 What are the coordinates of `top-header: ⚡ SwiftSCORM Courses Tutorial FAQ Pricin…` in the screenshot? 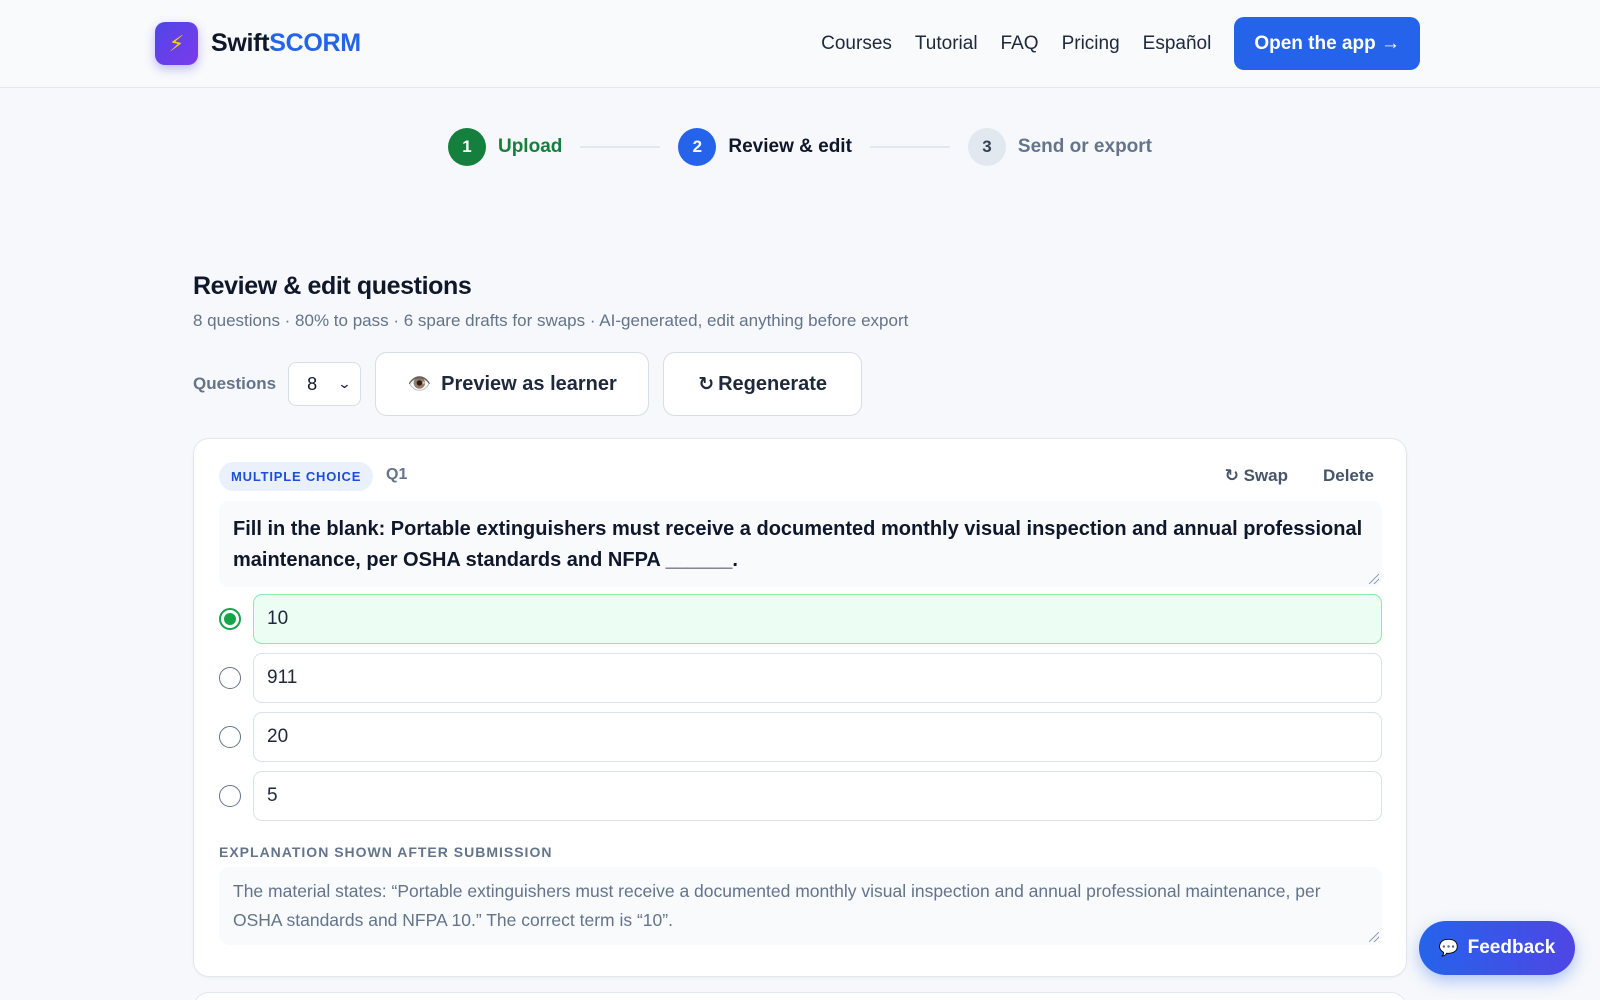 It's located at (800, 44).